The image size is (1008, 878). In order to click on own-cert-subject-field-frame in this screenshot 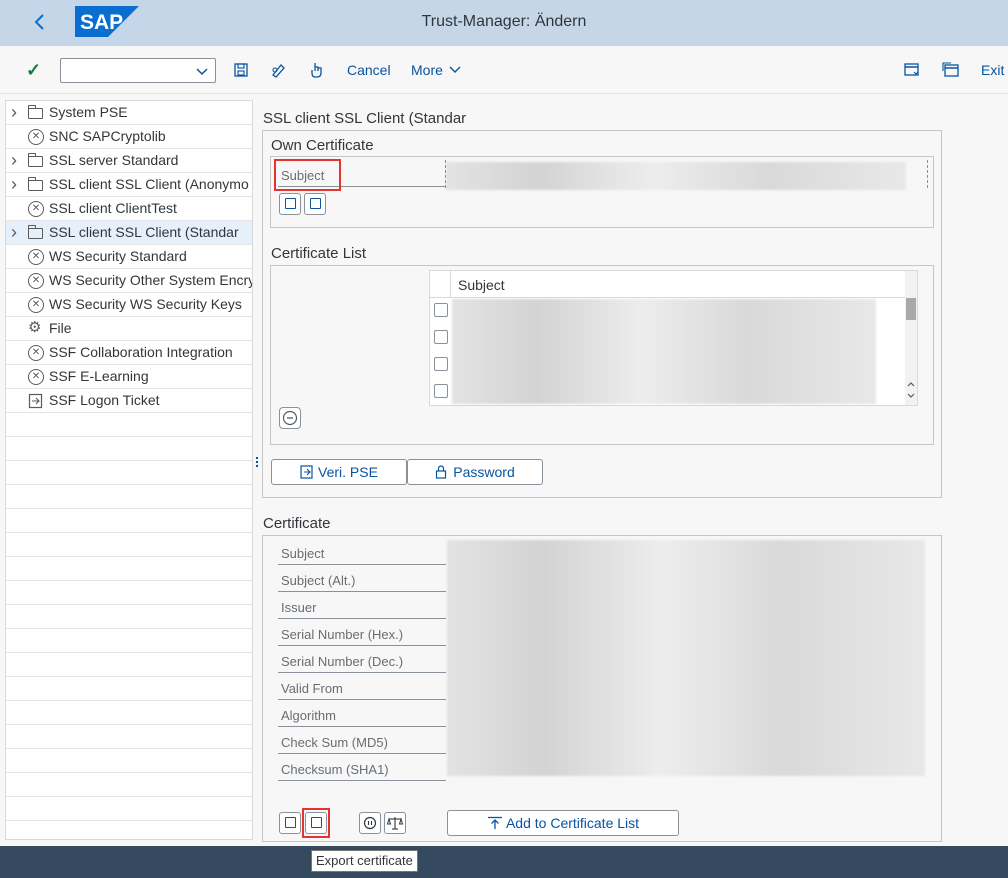, I will do `click(686, 174)`.